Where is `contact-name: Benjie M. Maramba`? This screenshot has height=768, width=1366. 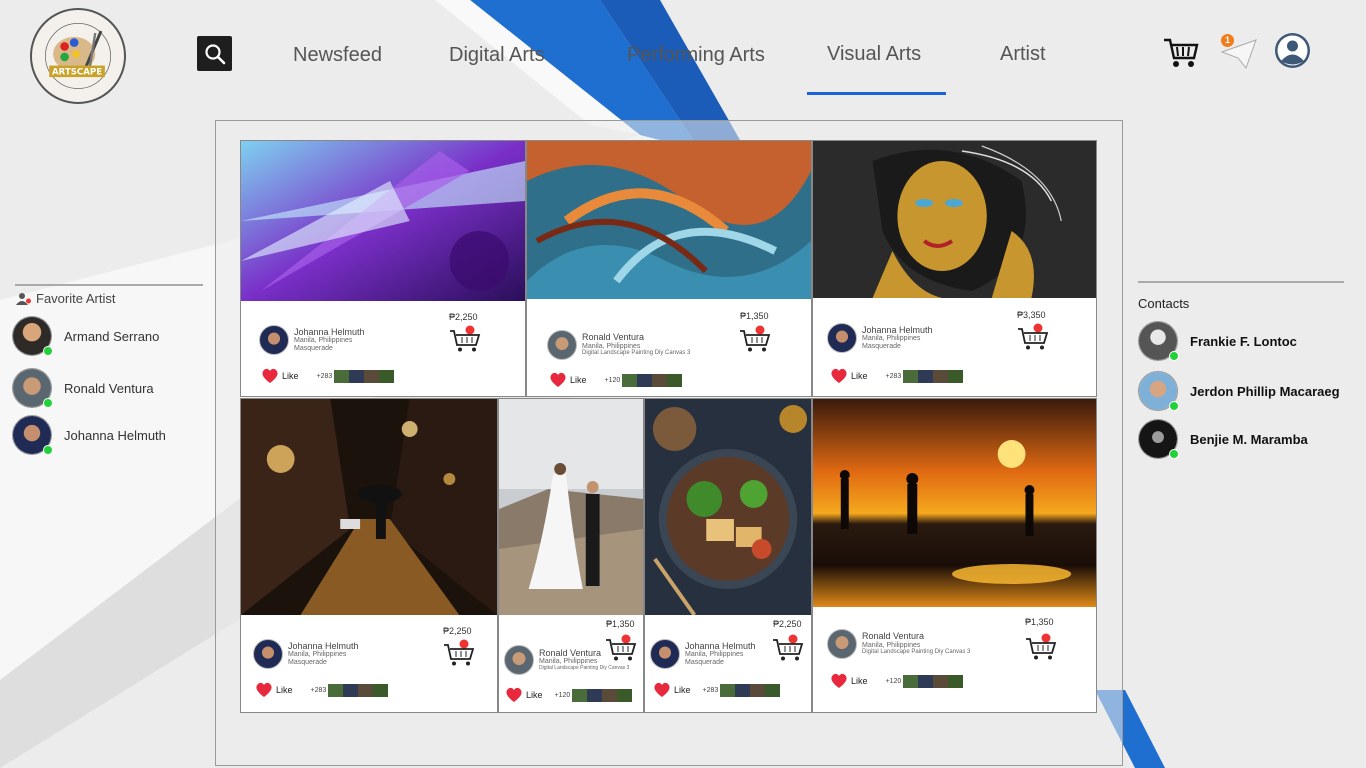 contact-name: Benjie M. Maramba is located at coordinates (1249, 439).